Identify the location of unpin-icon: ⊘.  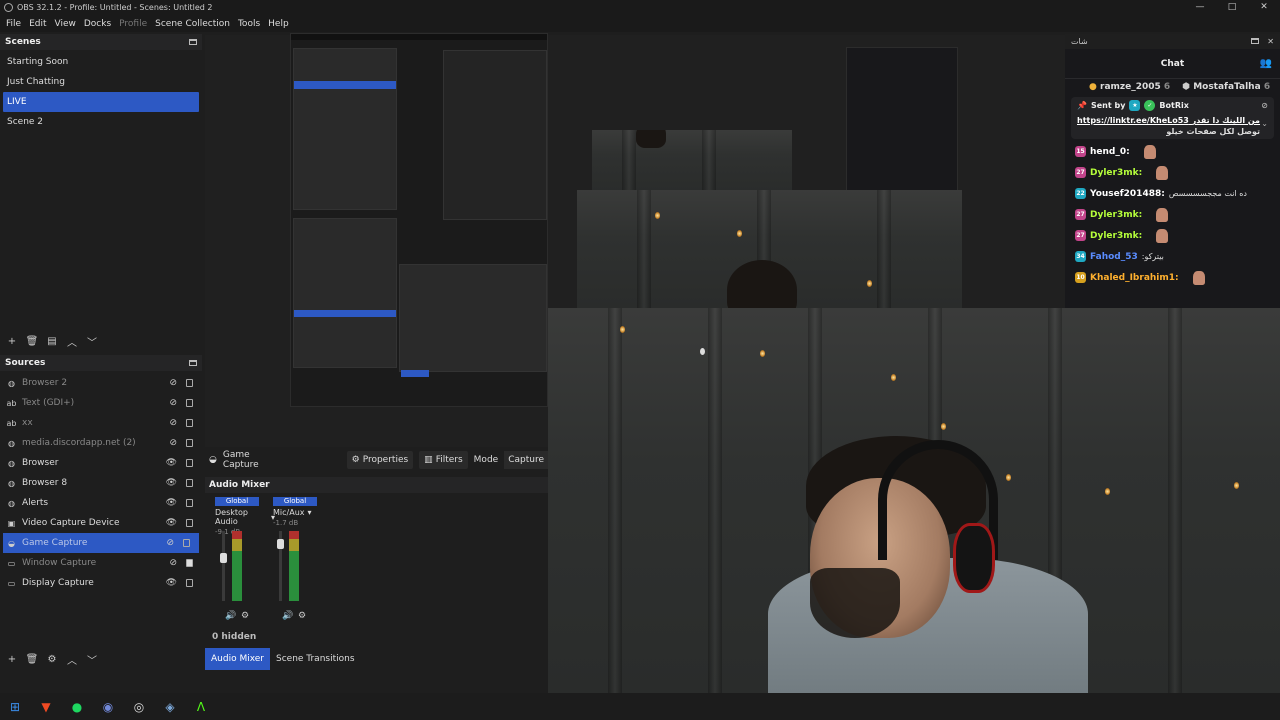
(1264, 105).